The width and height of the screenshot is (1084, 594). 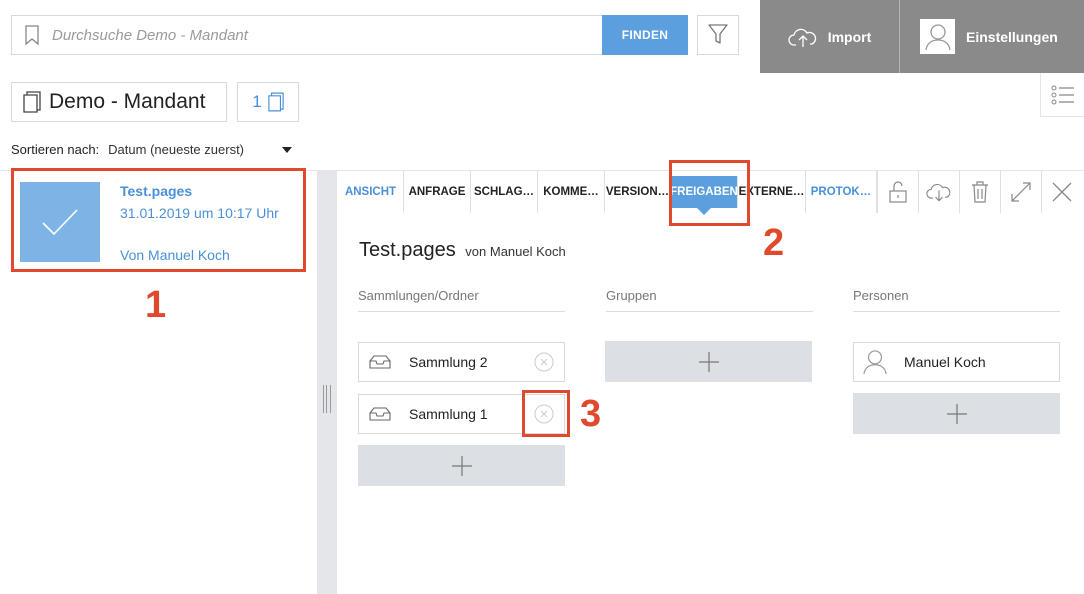 What do you see at coordinates (407, 250) in the screenshot?
I see `detail-document-name: Test.pages` at bounding box center [407, 250].